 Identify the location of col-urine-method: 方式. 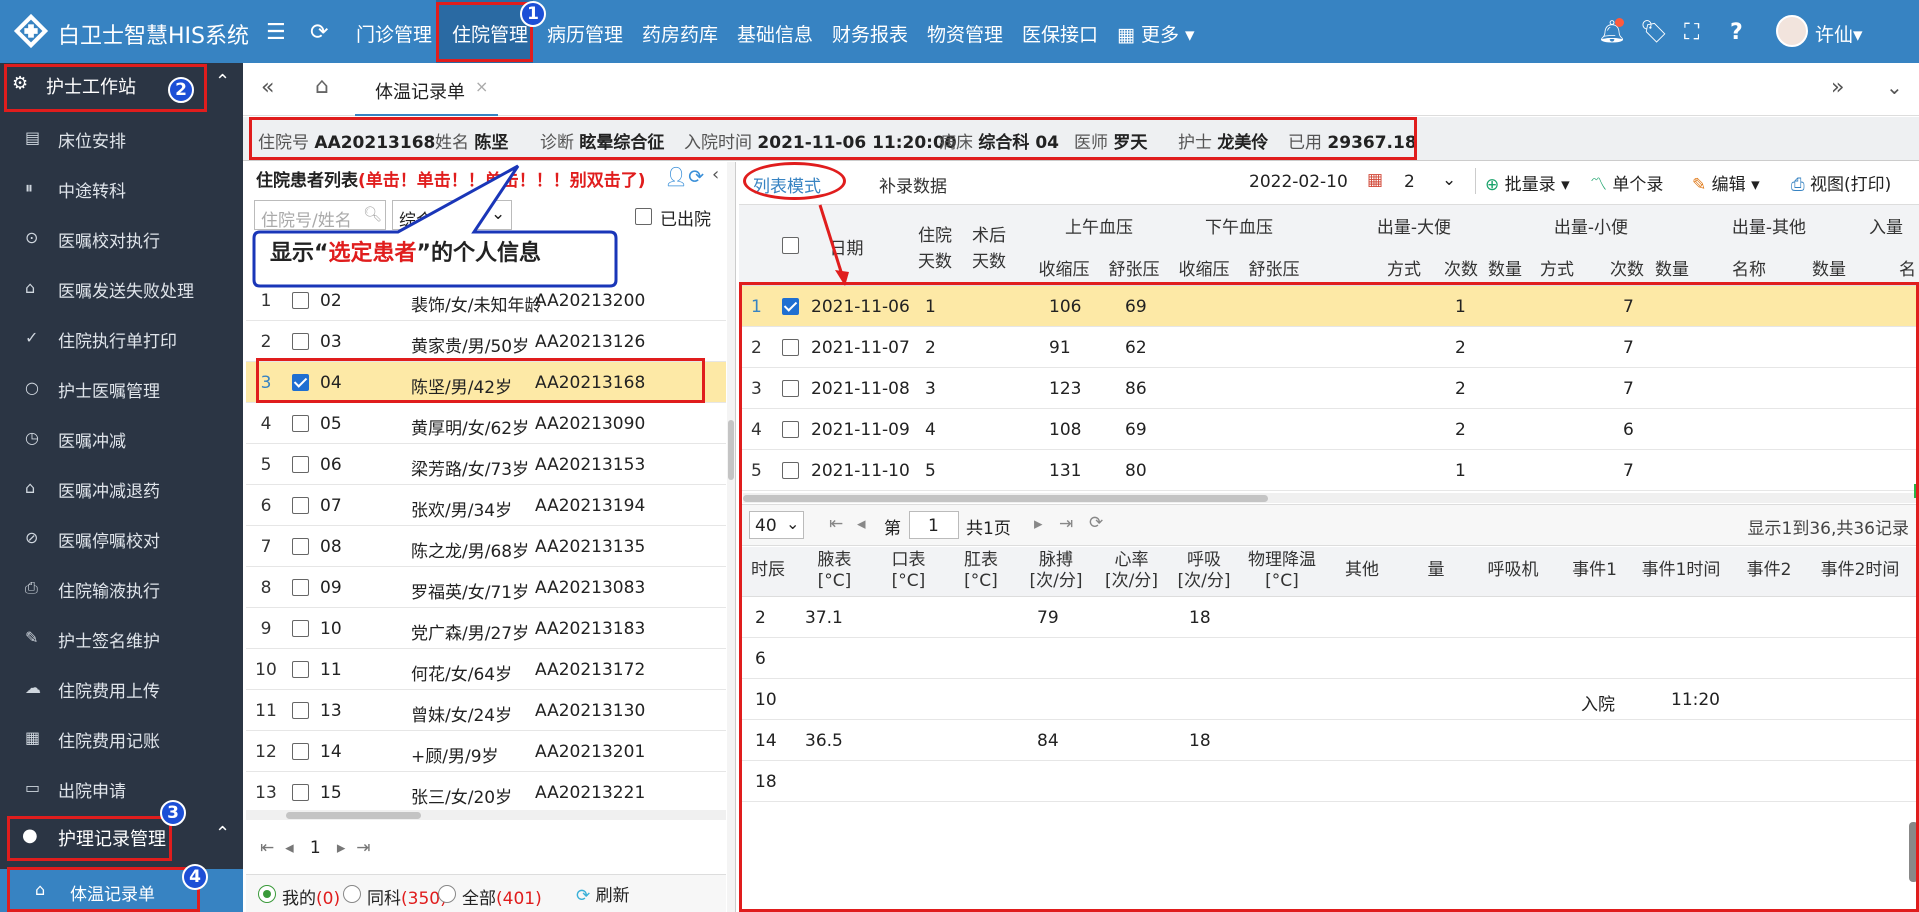
(1557, 270).